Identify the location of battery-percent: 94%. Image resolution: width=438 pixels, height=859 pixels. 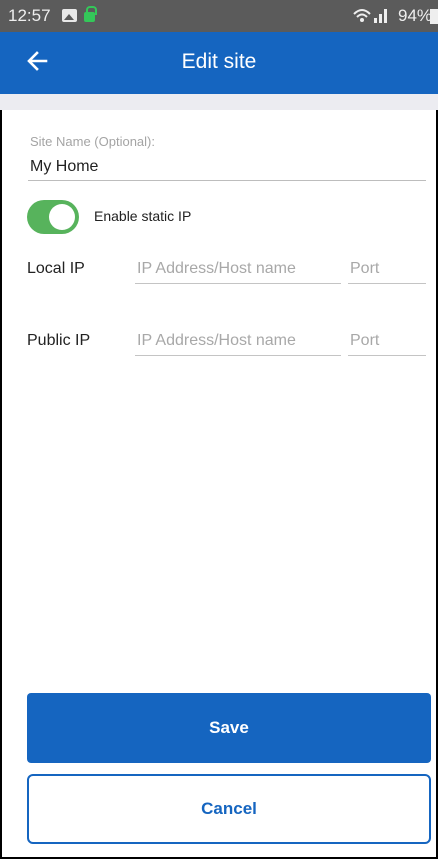
(415, 15).